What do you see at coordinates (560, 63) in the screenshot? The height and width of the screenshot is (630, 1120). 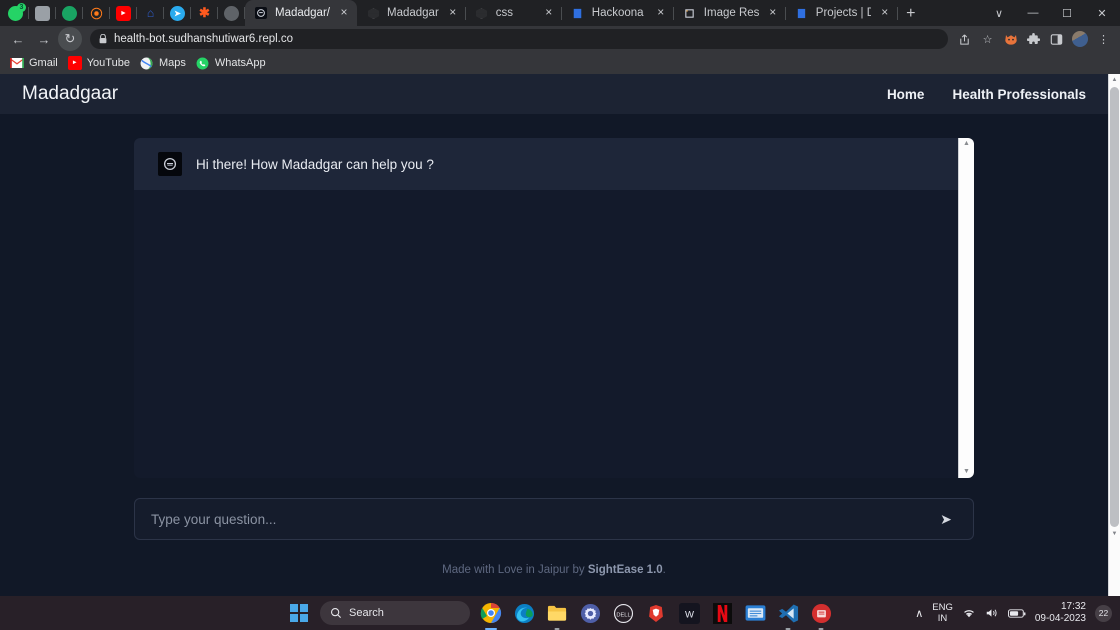 I see `bookmarks-bar: Gmail ► YouTube Maps WhatsApp` at bounding box center [560, 63].